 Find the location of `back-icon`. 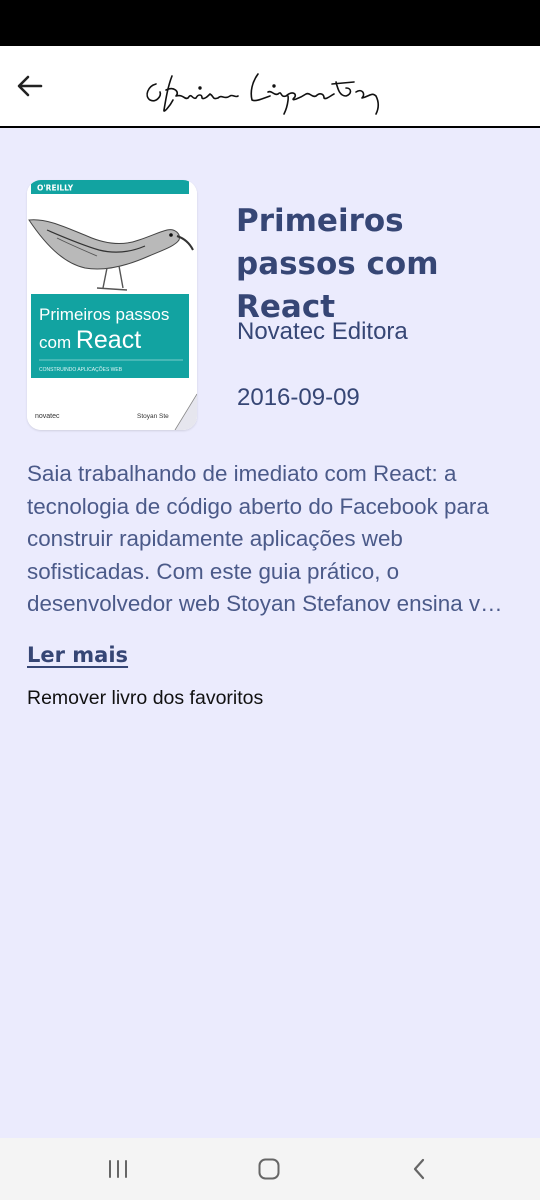

back-icon is located at coordinates (419, 1169).